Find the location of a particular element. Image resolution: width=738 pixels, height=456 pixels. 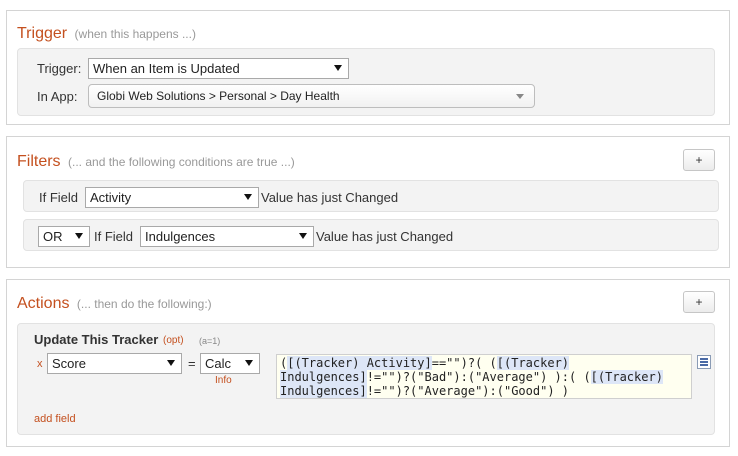

action-field-value: Score is located at coordinates (69, 363).